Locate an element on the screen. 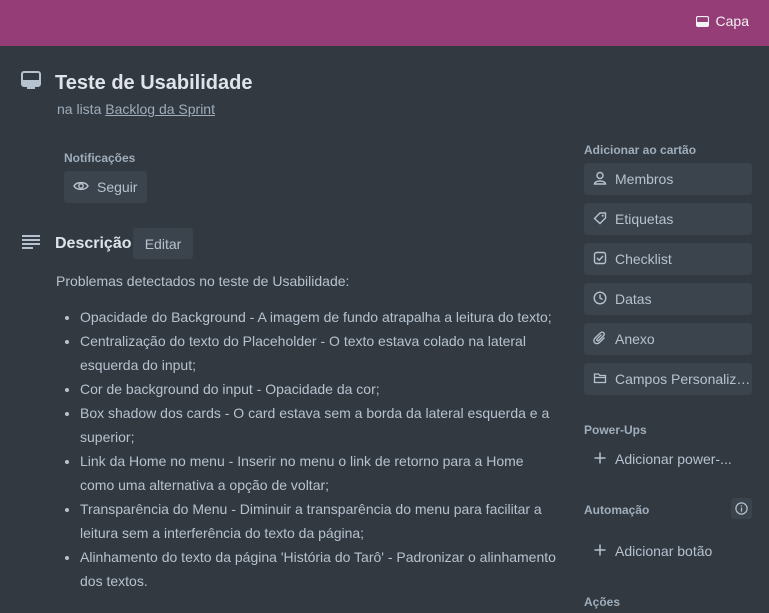  cover-button: Capa is located at coordinates (722, 21).